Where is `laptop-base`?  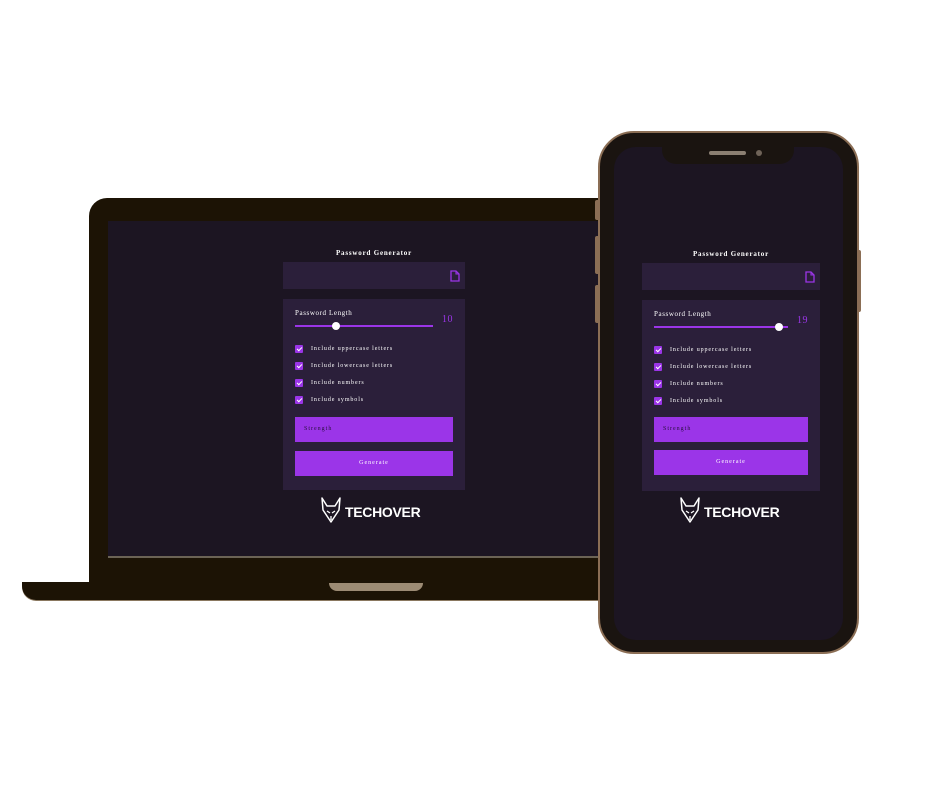
laptop-base is located at coordinates (322, 591).